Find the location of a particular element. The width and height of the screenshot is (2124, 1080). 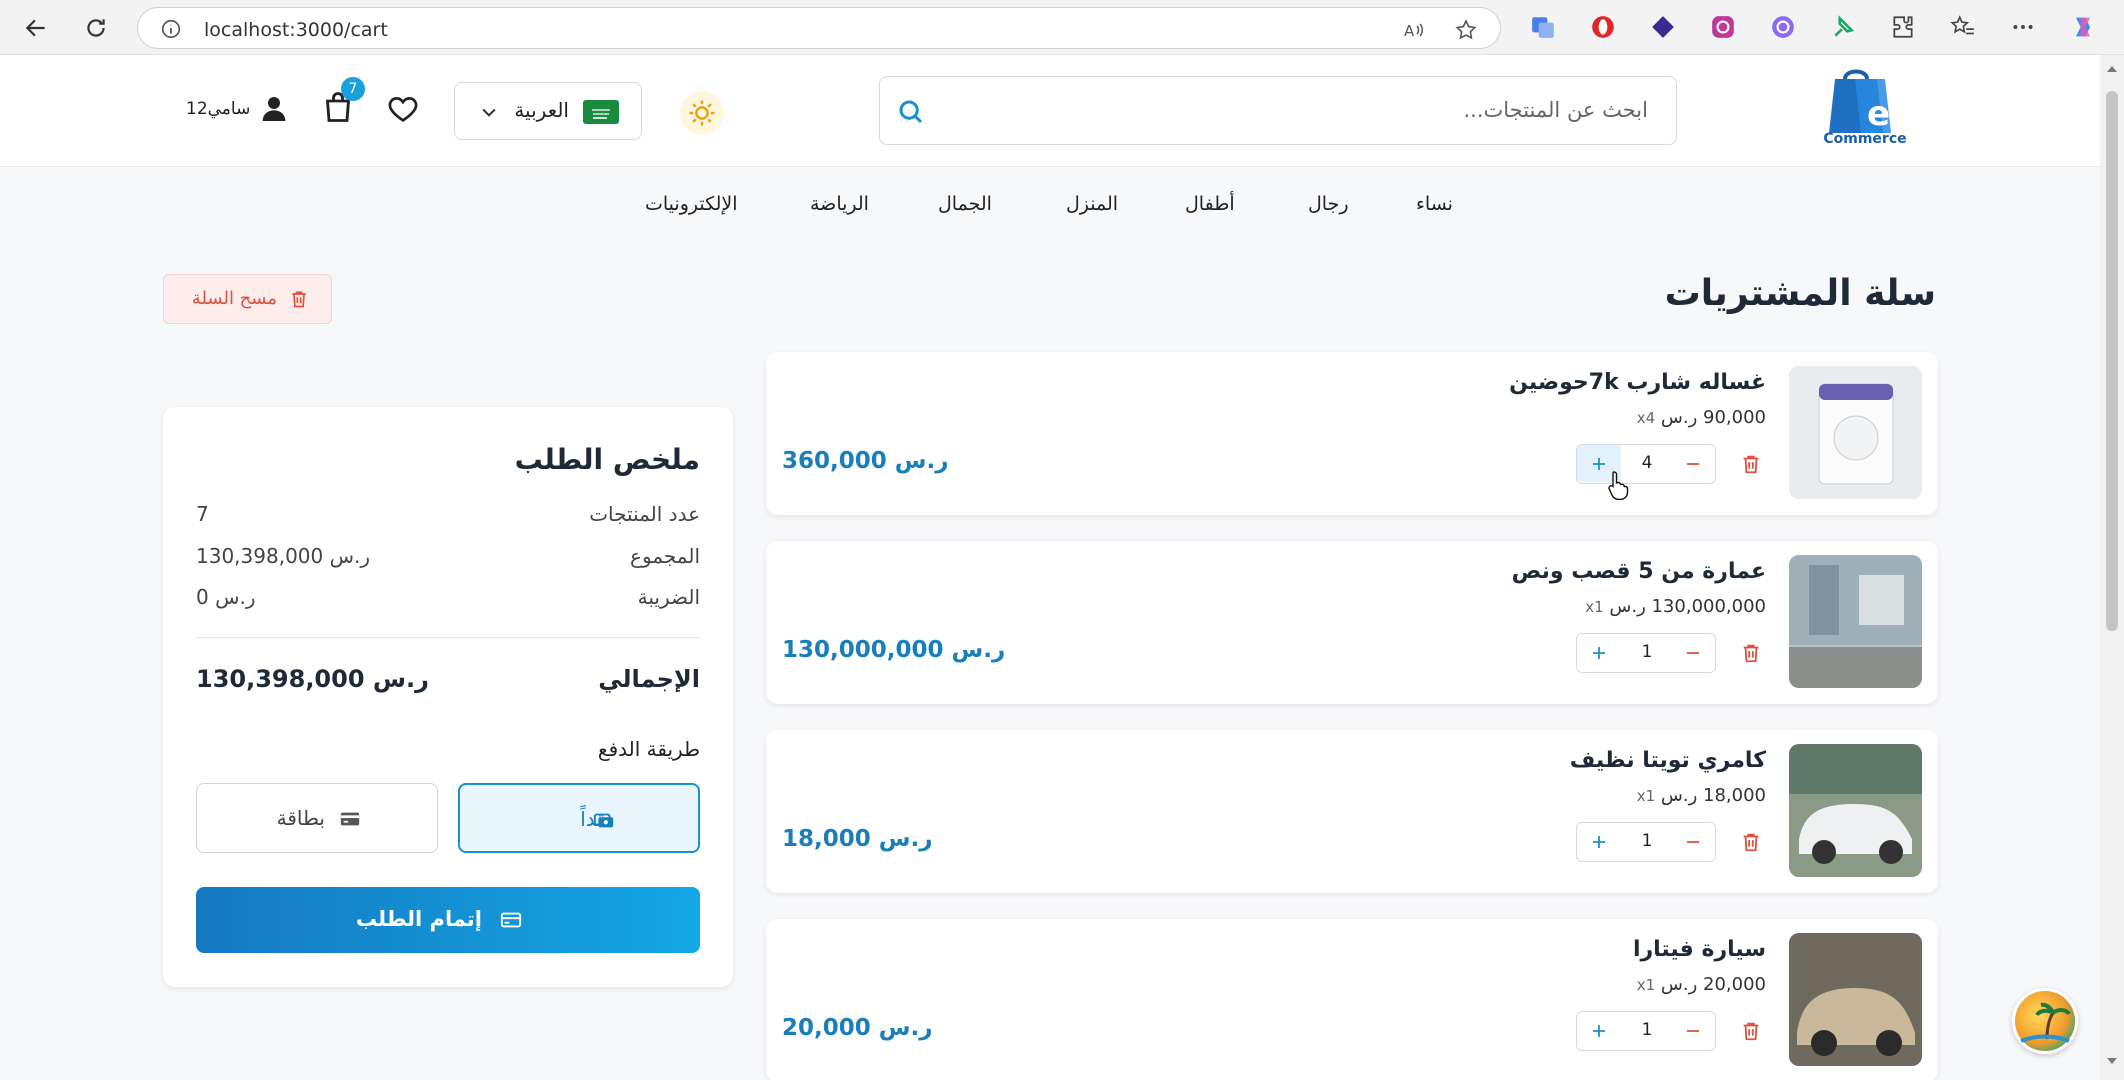

scroll-up-icon is located at coordinates (2112, 69).